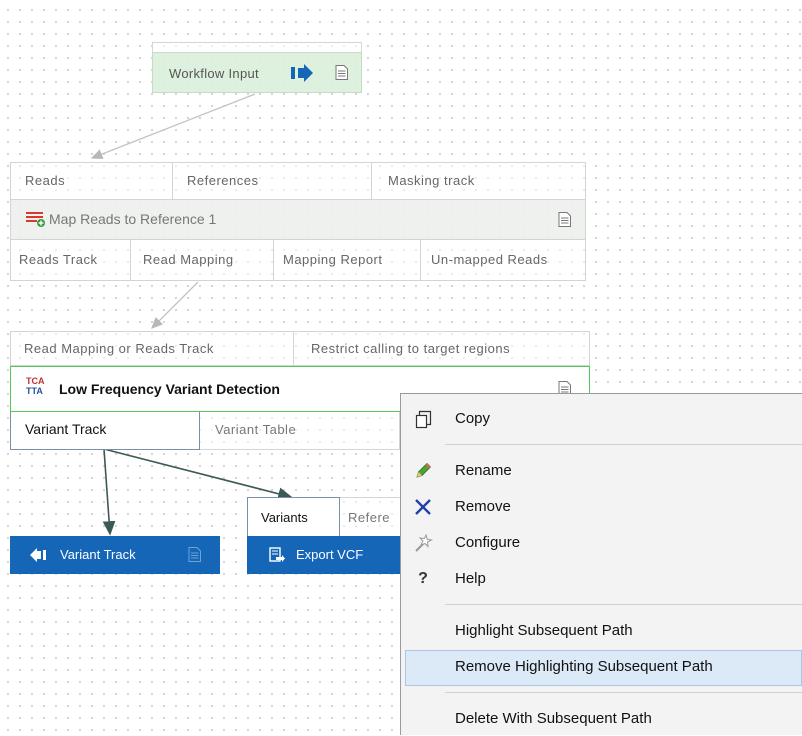 The height and width of the screenshot is (736, 802). I want to click on output-arrow-icon, so click(38, 555).